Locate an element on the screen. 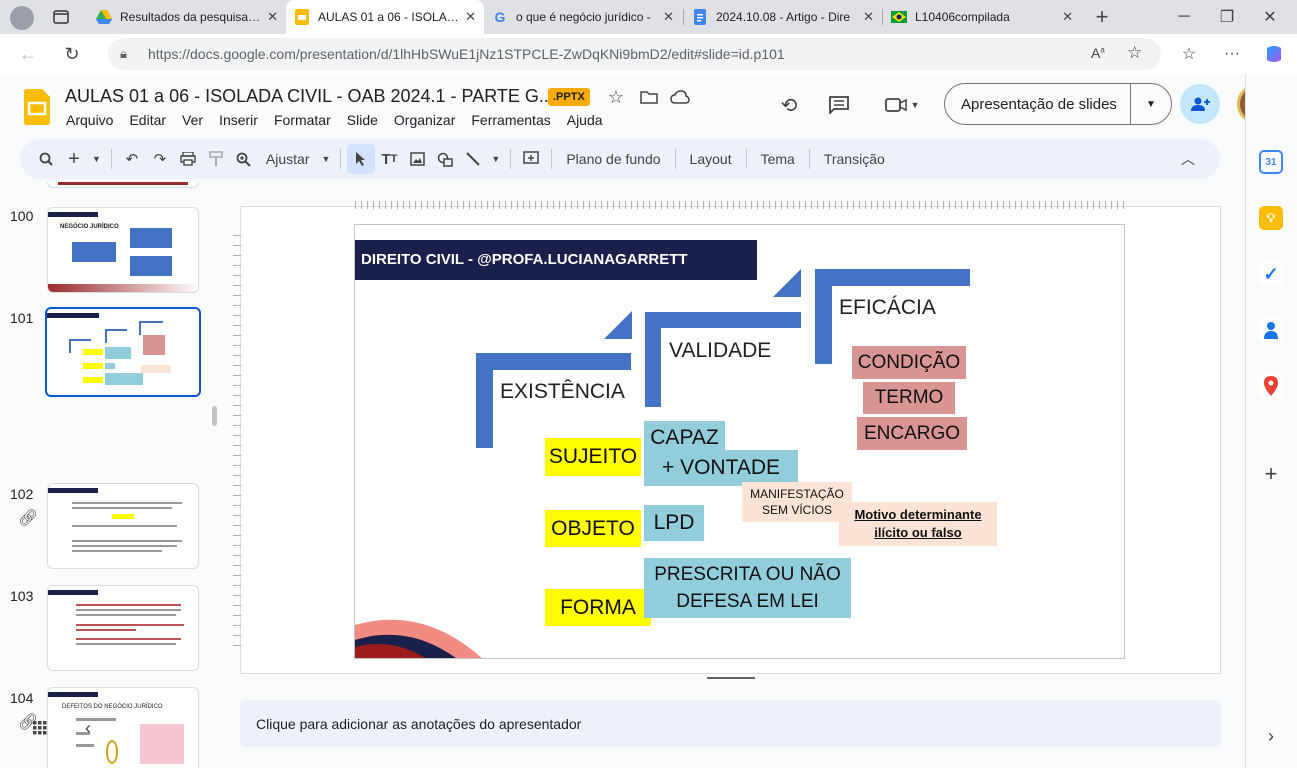 The image size is (1297, 768). menu-ver: Ver is located at coordinates (192, 120).